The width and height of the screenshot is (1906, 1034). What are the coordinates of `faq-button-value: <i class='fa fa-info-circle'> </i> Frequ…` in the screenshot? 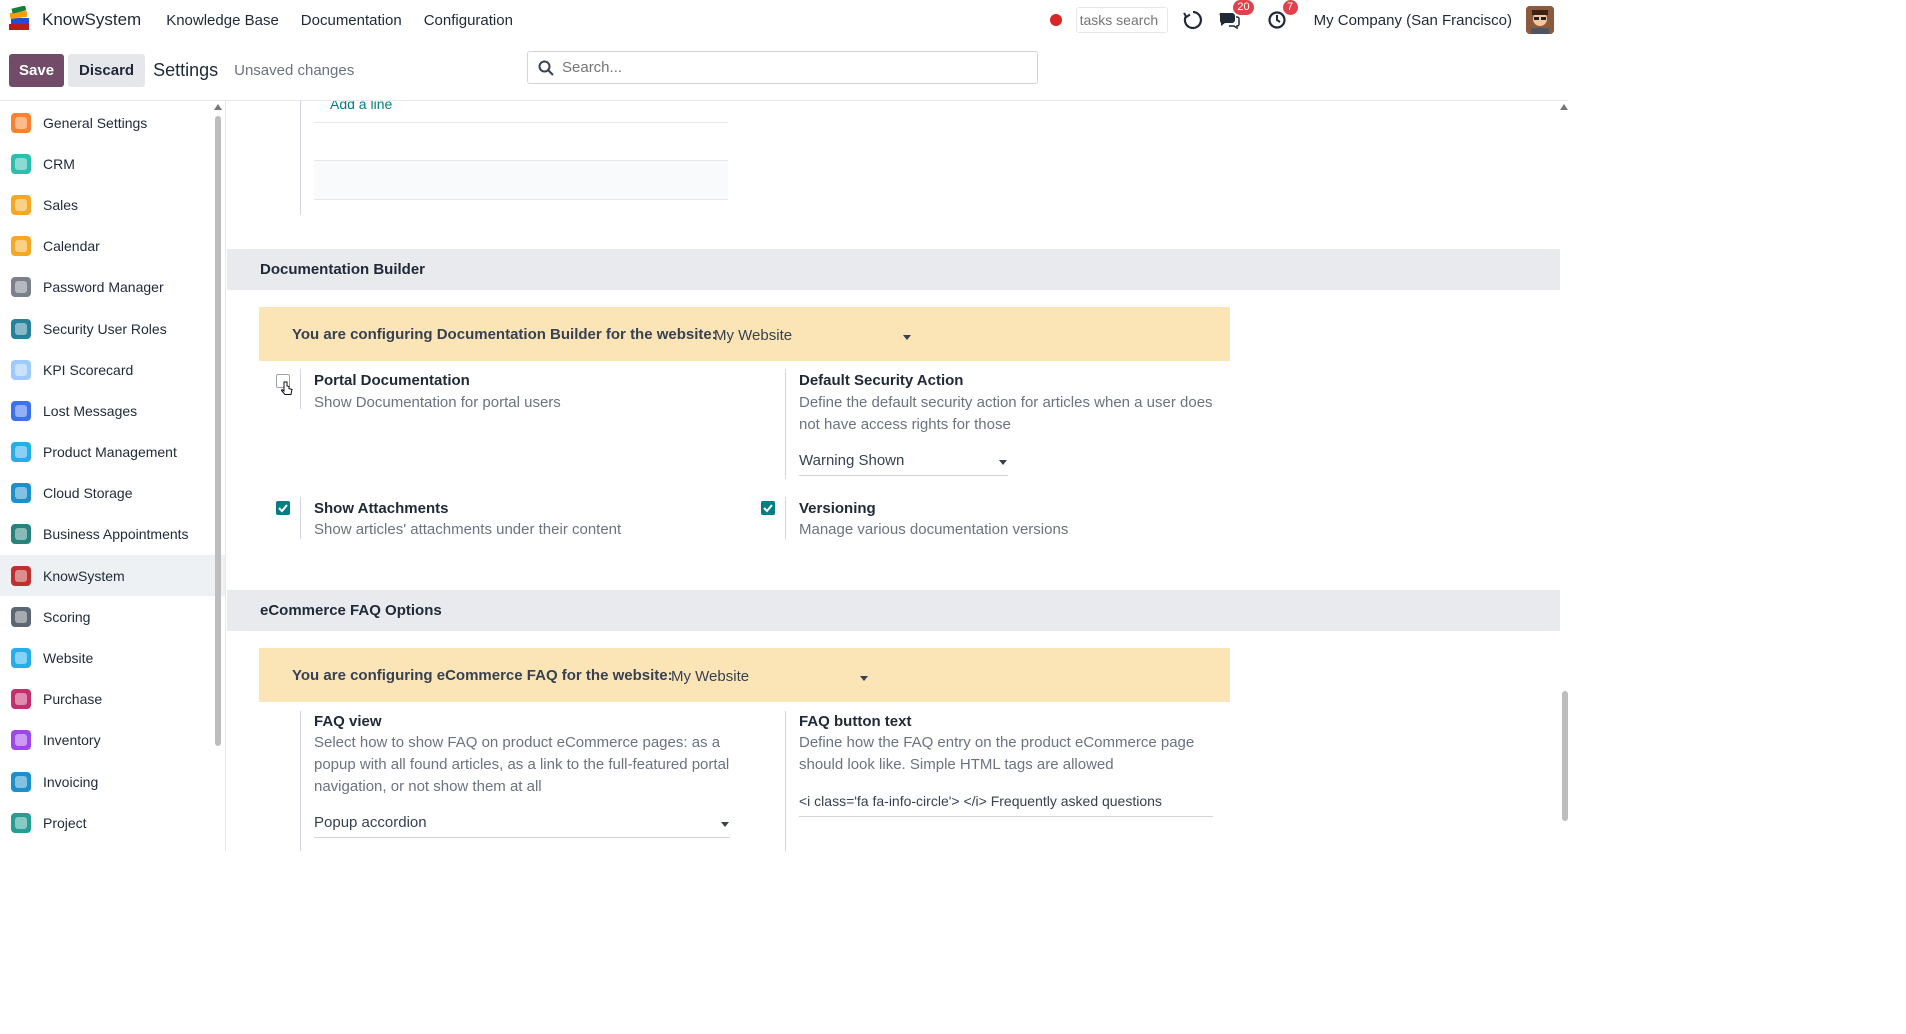 It's located at (980, 801).